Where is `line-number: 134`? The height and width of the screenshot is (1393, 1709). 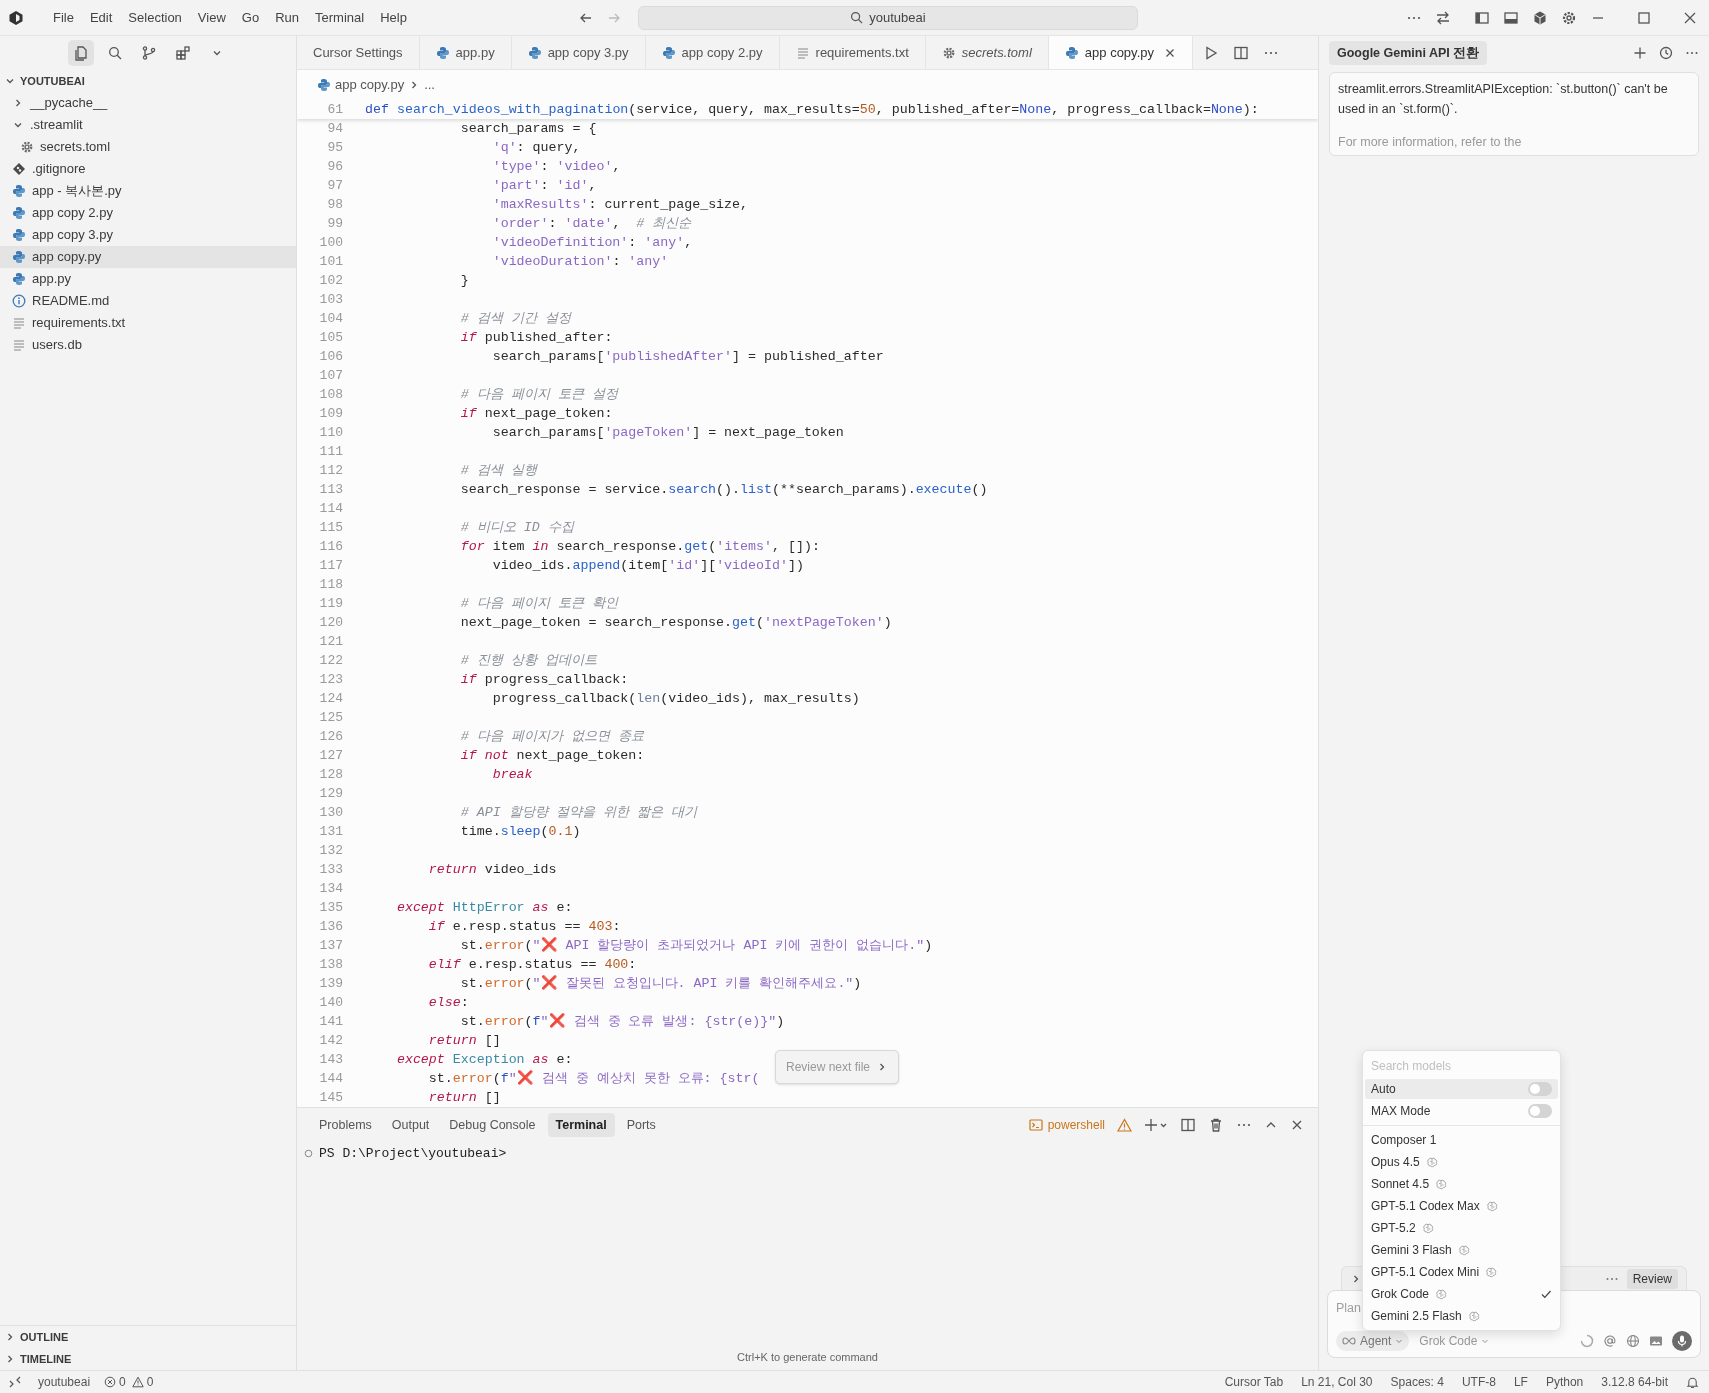
line-number: 134 is located at coordinates (330, 888).